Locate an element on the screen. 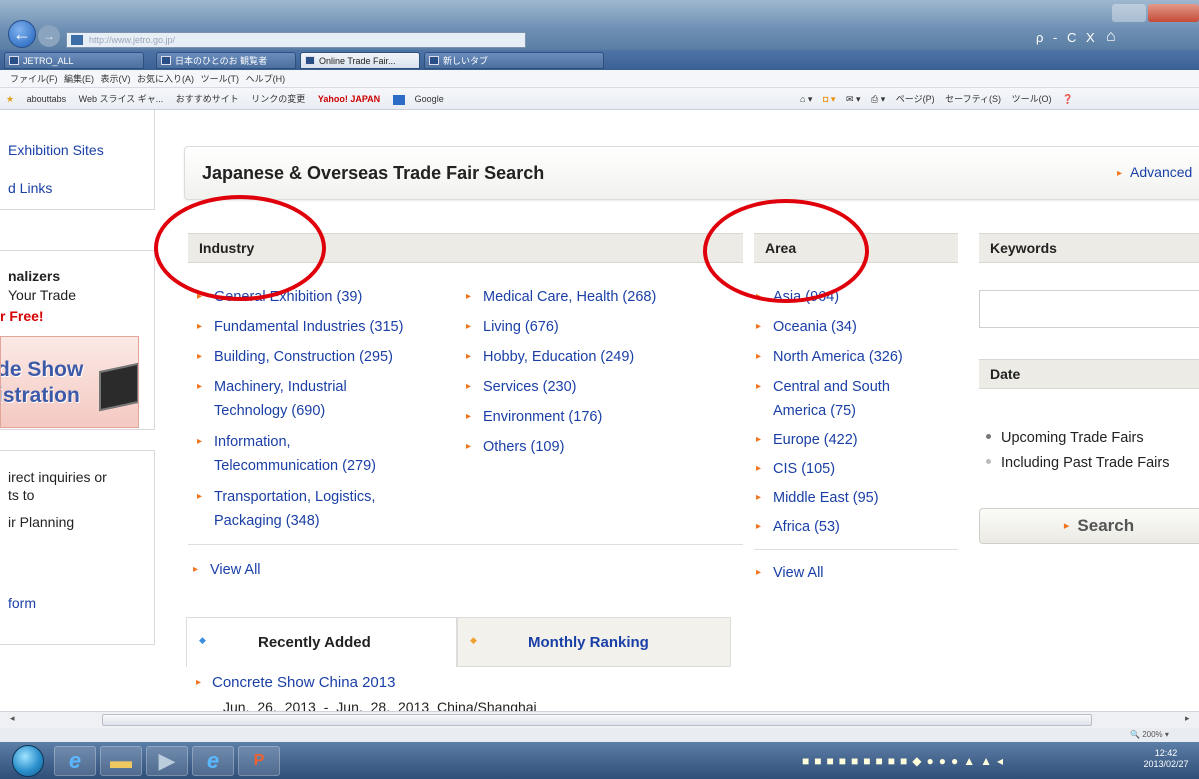 This screenshot has height=779, width=1199. browser-tab-1: JETRO_ALL is located at coordinates (74, 60).